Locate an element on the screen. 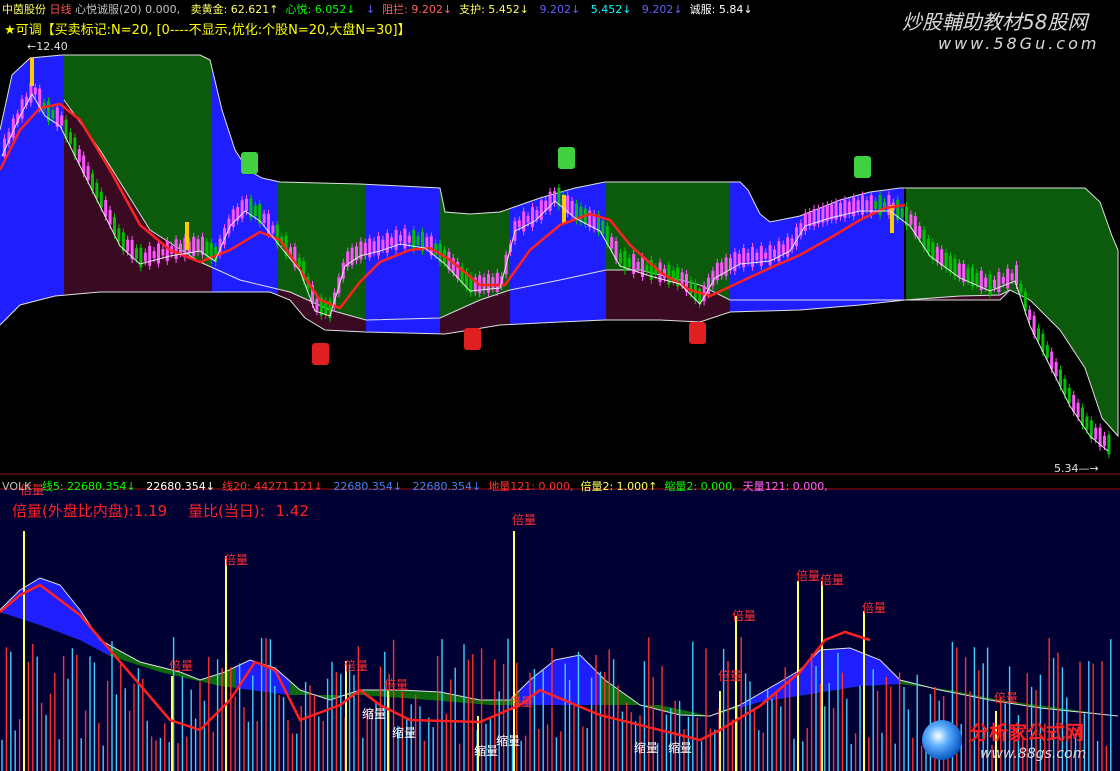  watermark-bottom-url: www.88gs.com is located at coordinates (1033, 754).